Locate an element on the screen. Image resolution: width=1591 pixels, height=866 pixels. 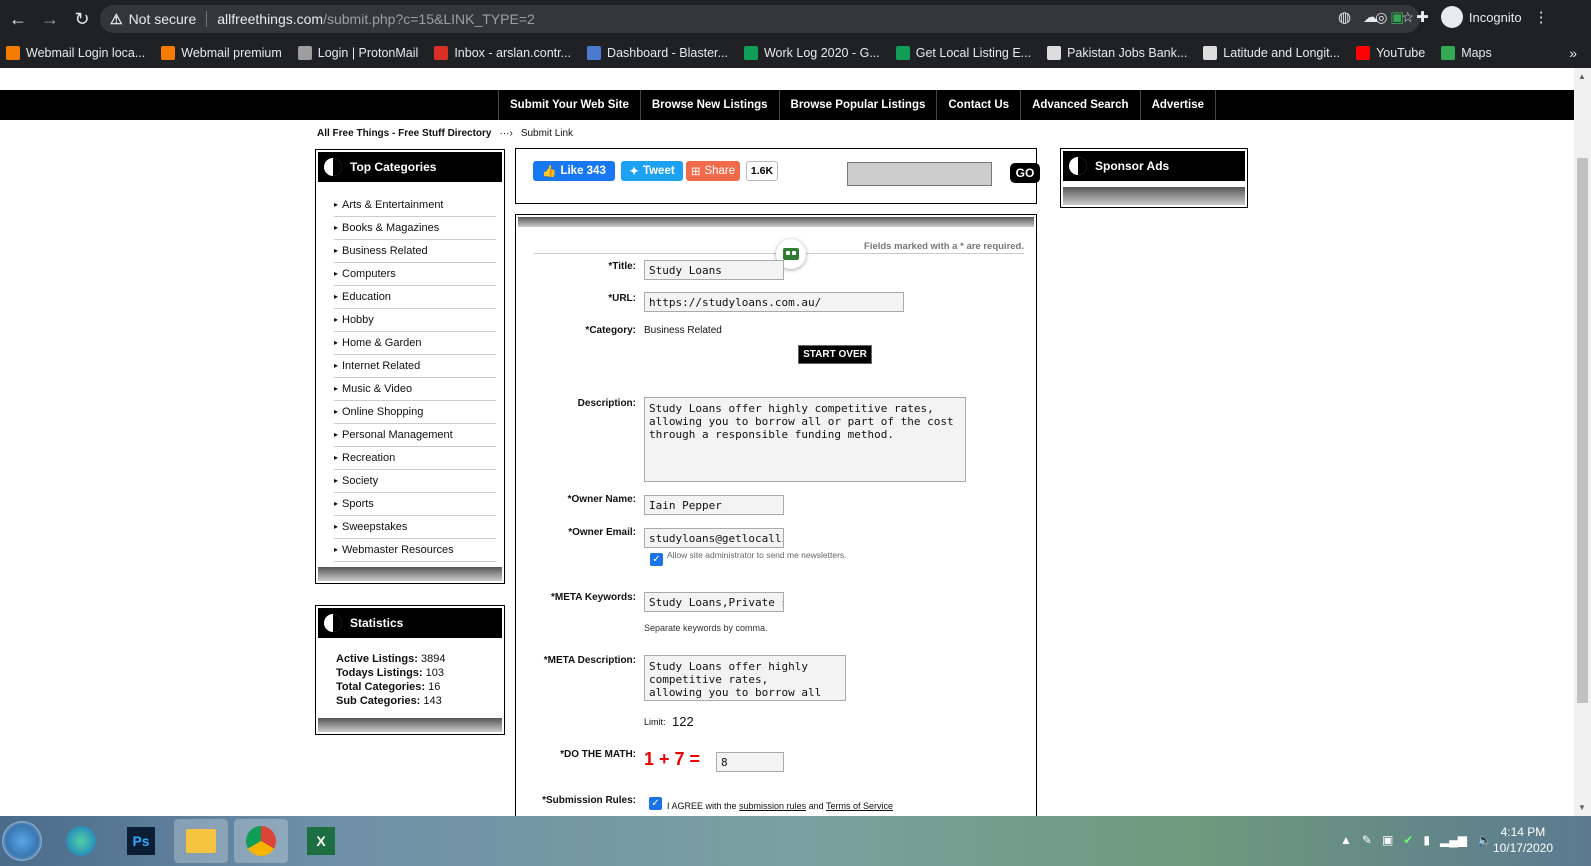
breadcrumb-home: All Free Things - Free Stuff Directory is located at coordinates (404, 133).